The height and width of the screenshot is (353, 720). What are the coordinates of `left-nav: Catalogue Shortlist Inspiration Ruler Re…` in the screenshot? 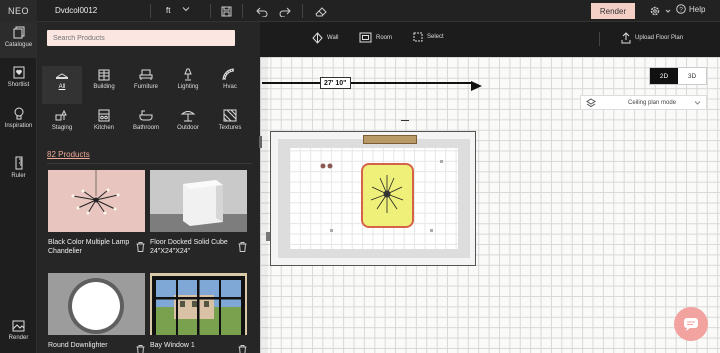 It's located at (18, 187).